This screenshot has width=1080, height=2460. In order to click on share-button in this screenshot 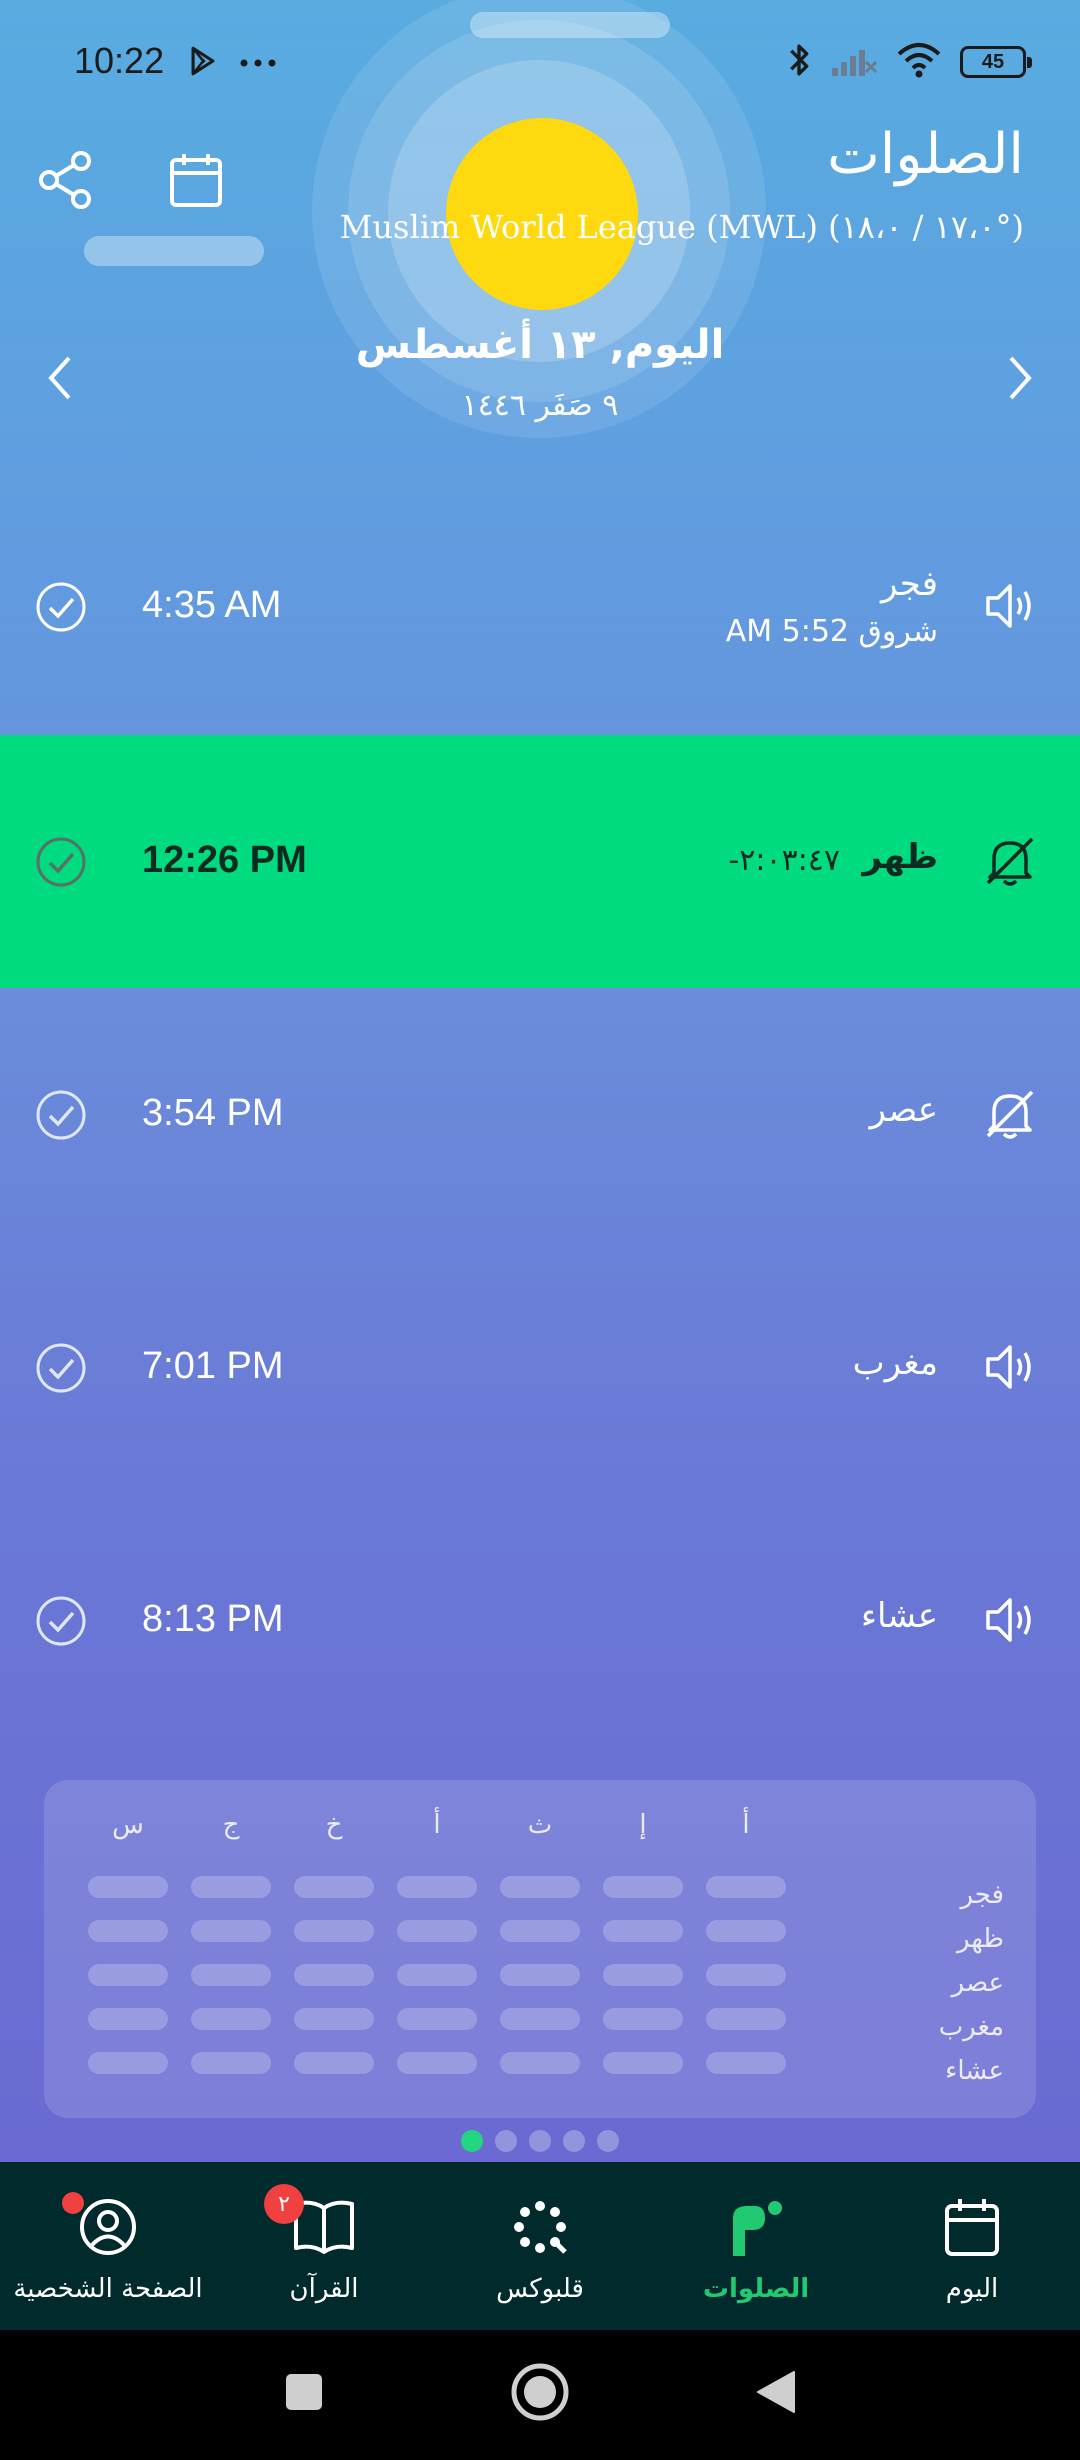, I will do `click(66, 182)`.